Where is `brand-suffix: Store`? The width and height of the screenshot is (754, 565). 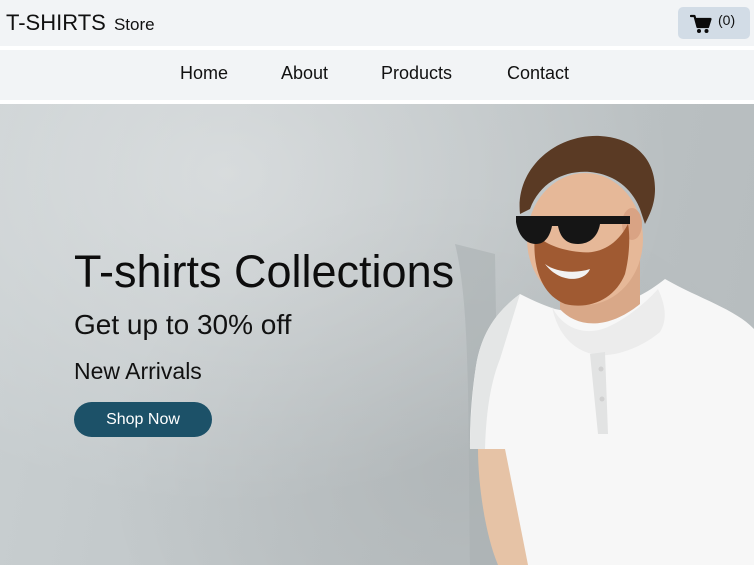
brand-suffix: Store is located at coordinates (134, 24).